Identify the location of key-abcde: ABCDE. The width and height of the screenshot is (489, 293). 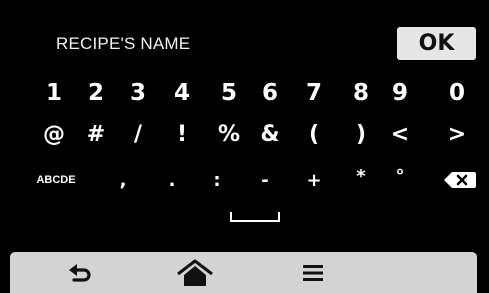
(56, 180).